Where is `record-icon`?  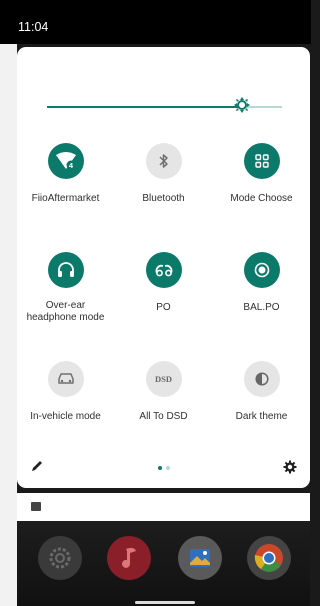
record-icon is located at coordinates (261, 270).